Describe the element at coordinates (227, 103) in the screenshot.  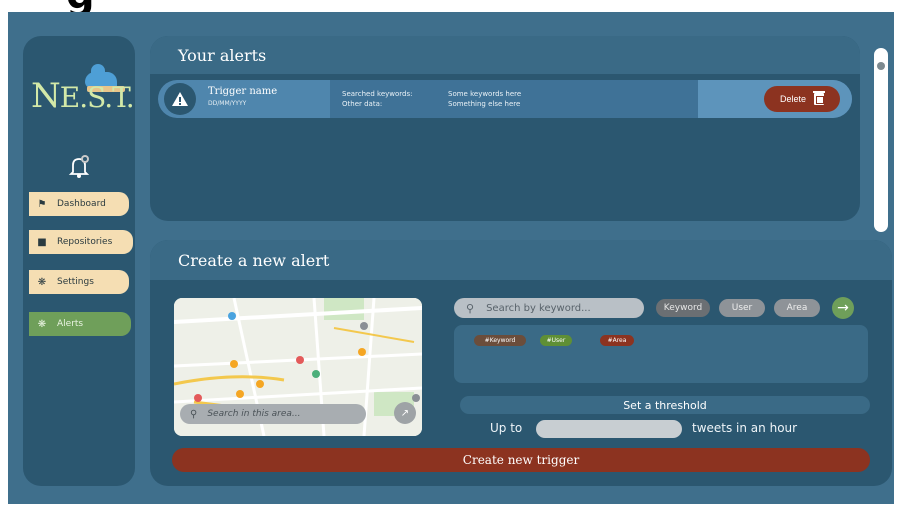
I see `trigger-date: DD/MM/YYYY` at that location.